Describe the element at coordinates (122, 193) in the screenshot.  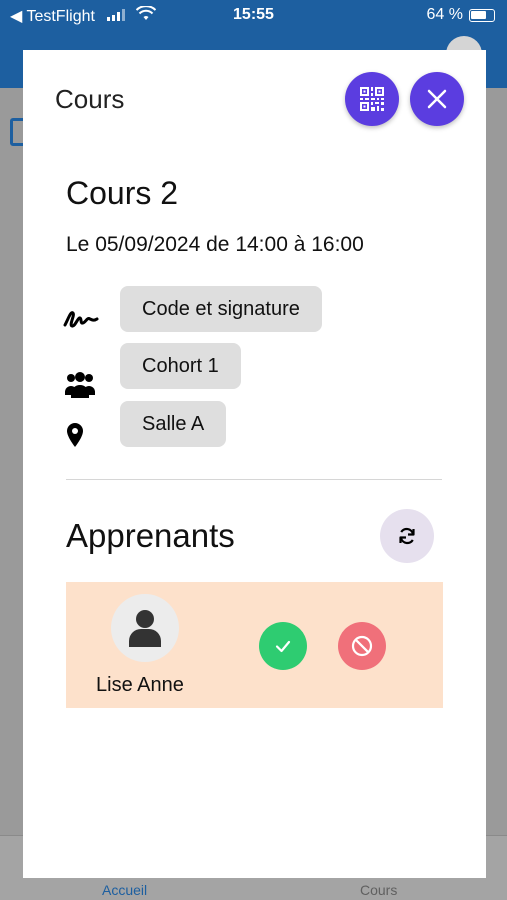
I see `course-title: Cours 2` at that location.